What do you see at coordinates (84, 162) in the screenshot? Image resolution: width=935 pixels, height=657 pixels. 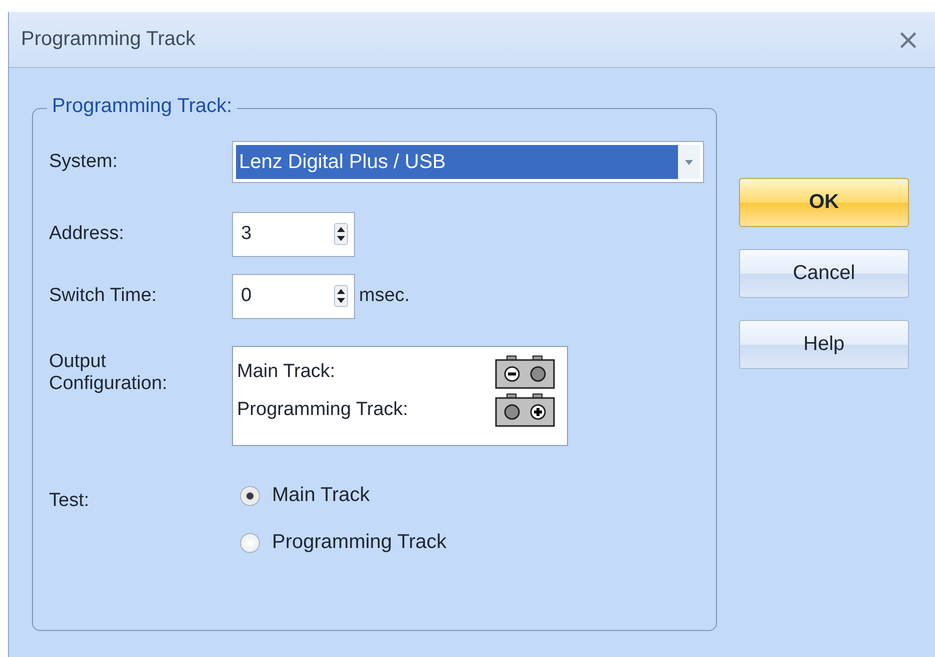 I see `field-label: System:` at bounding box center [84, 162].